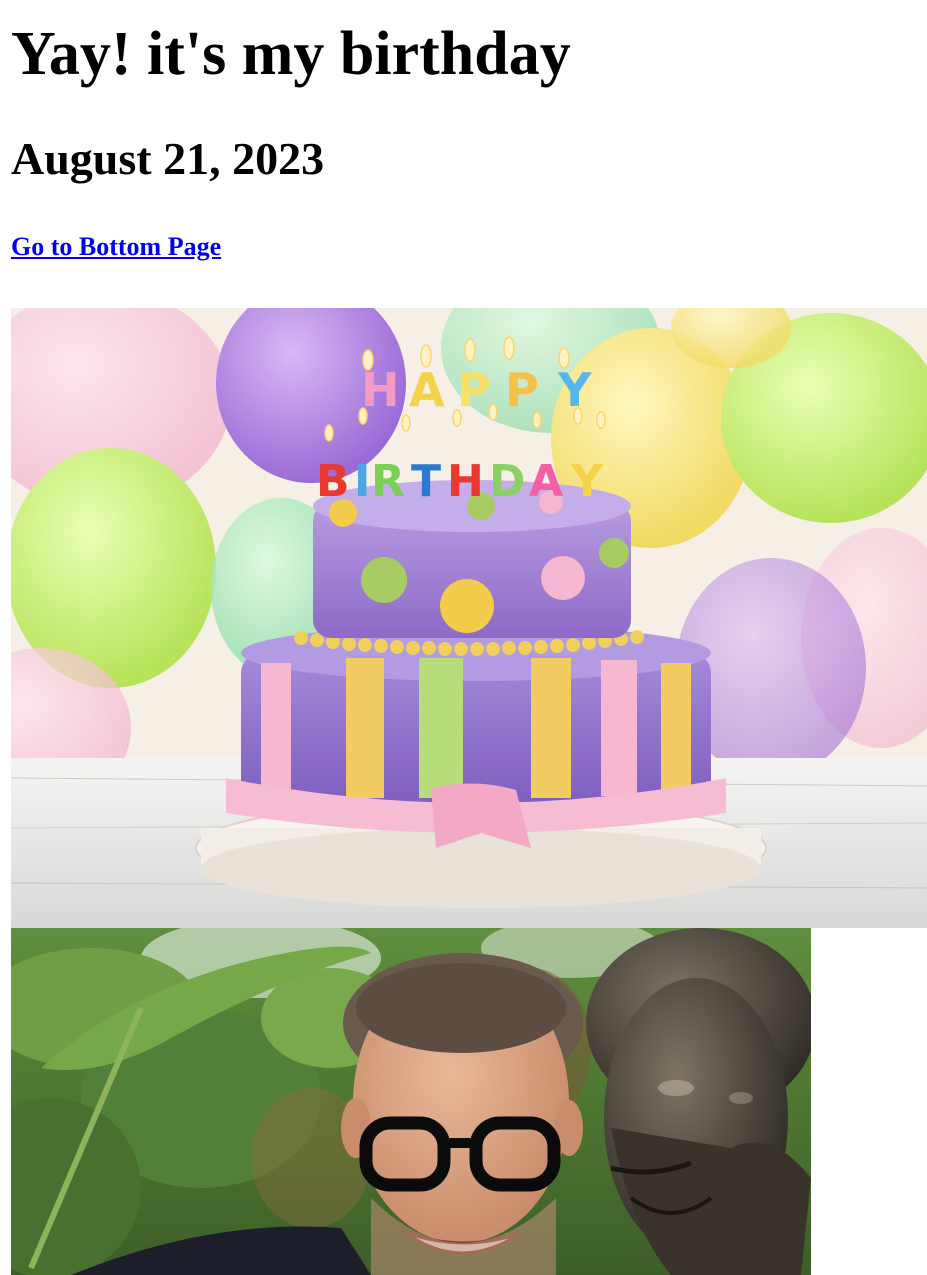 The width and height of the screenshot is (927, 1275). I want to click on svg-text: D, so click(507, 481).